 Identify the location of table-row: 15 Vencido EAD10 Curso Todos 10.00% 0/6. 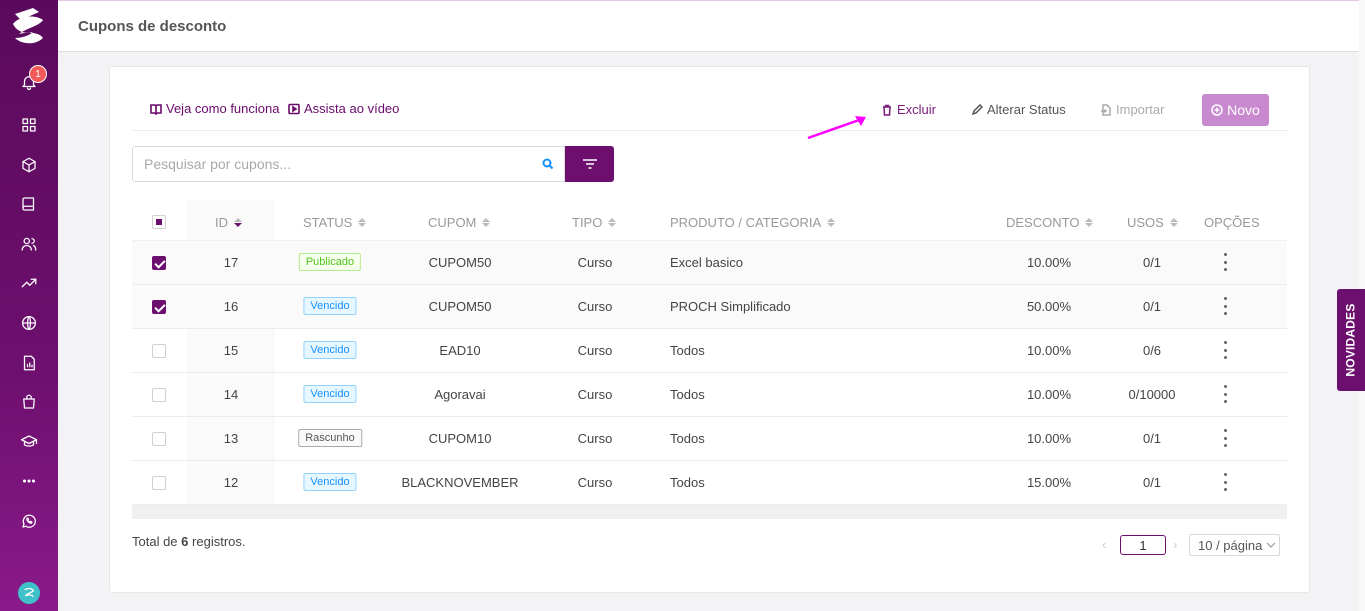
(709, 351).